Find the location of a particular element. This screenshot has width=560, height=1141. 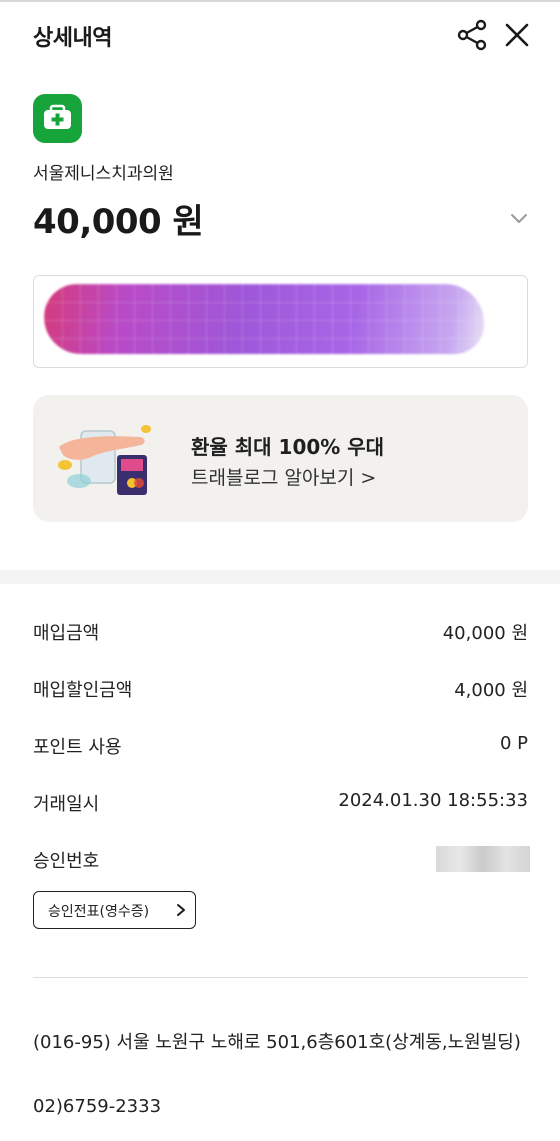

memo-box is located at coordinates (280, 321).